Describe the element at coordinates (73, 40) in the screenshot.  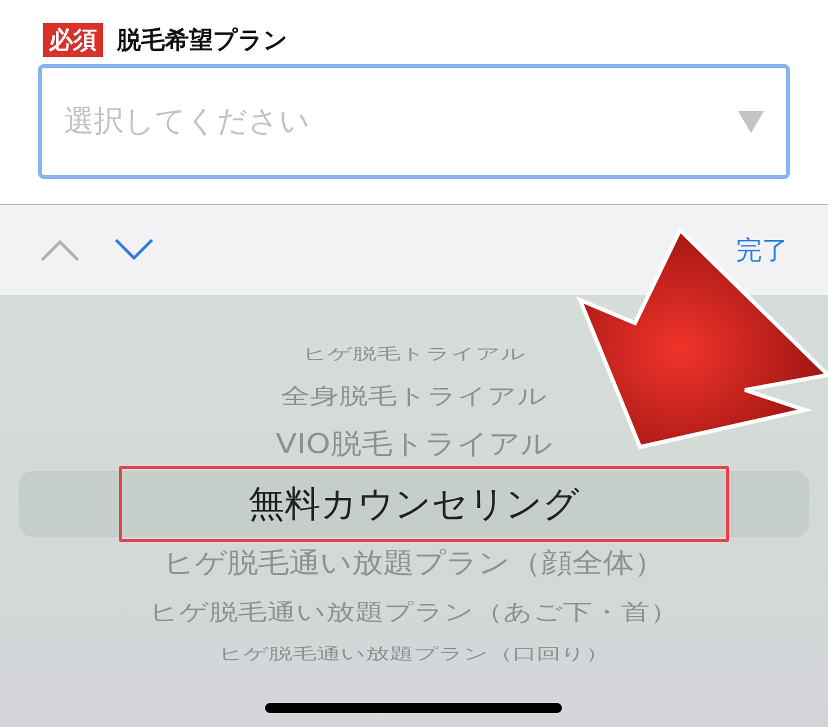
I see `required-badge: 必須` at that location.